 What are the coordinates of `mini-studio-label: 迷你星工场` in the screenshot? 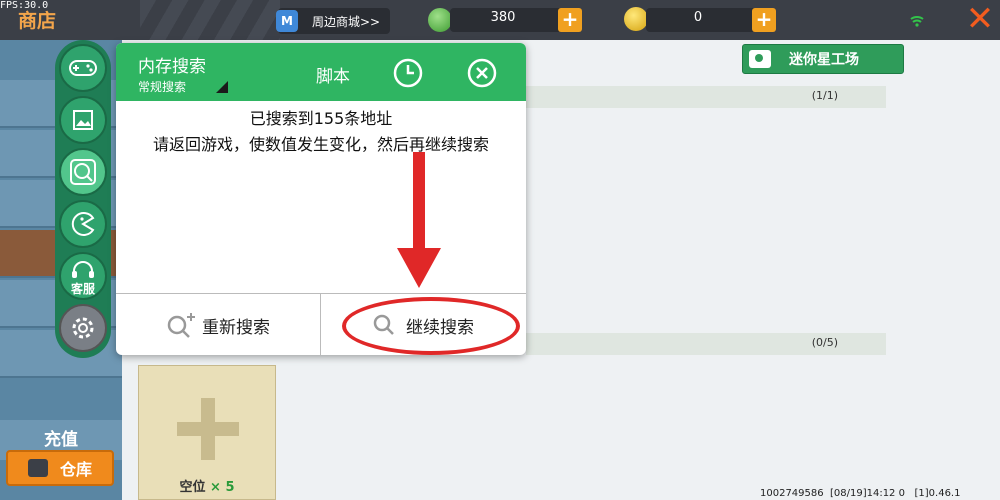 It's located at (824, 60).